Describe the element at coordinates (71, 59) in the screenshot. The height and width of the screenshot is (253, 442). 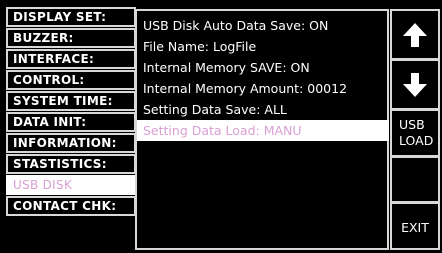
I see `menu-item-interface: INTERFACE:` at that location.